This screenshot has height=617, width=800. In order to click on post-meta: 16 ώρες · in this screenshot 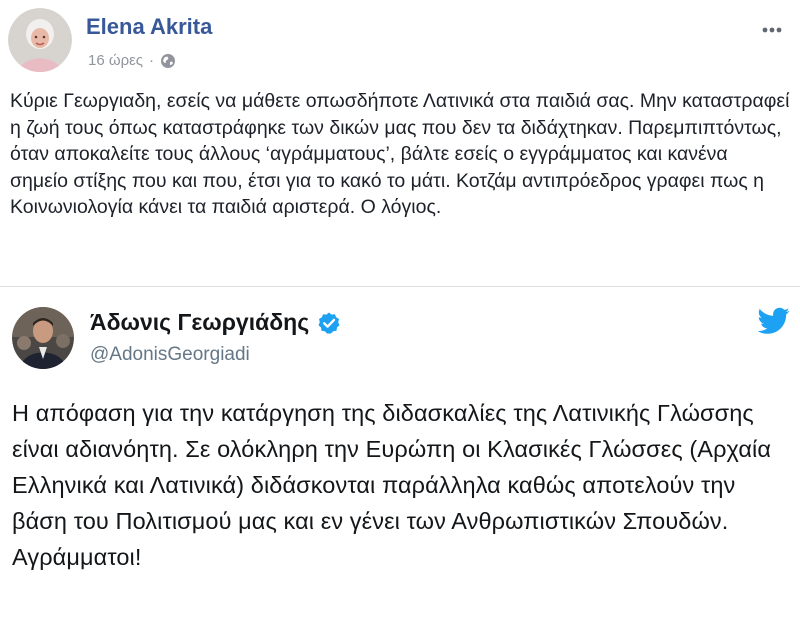, I will do `click(132, 60)`.